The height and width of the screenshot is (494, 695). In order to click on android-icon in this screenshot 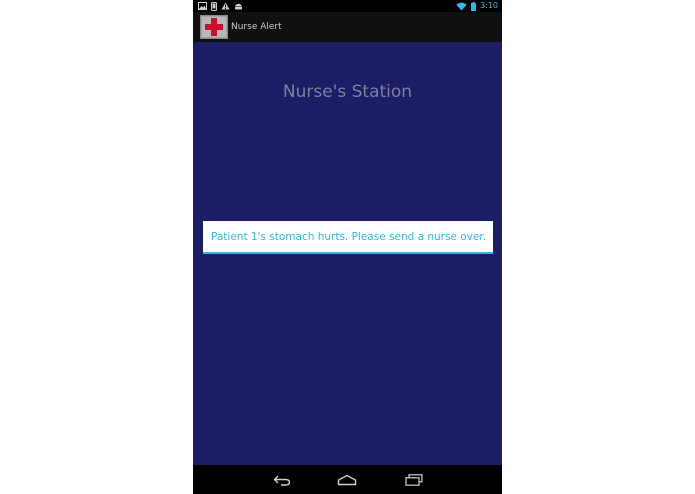, I will do `click(238, 6)`.